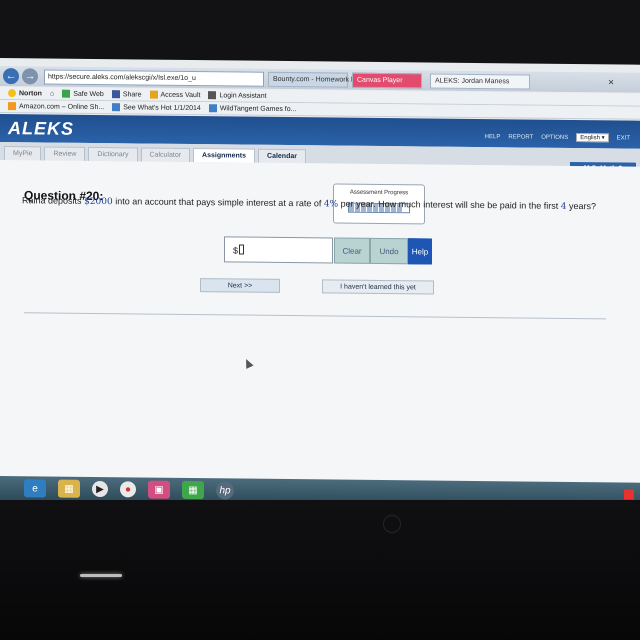  I want to click on header-links: HELP REPORT OPTIONS English ▾ EXIT, so click(557, 137).